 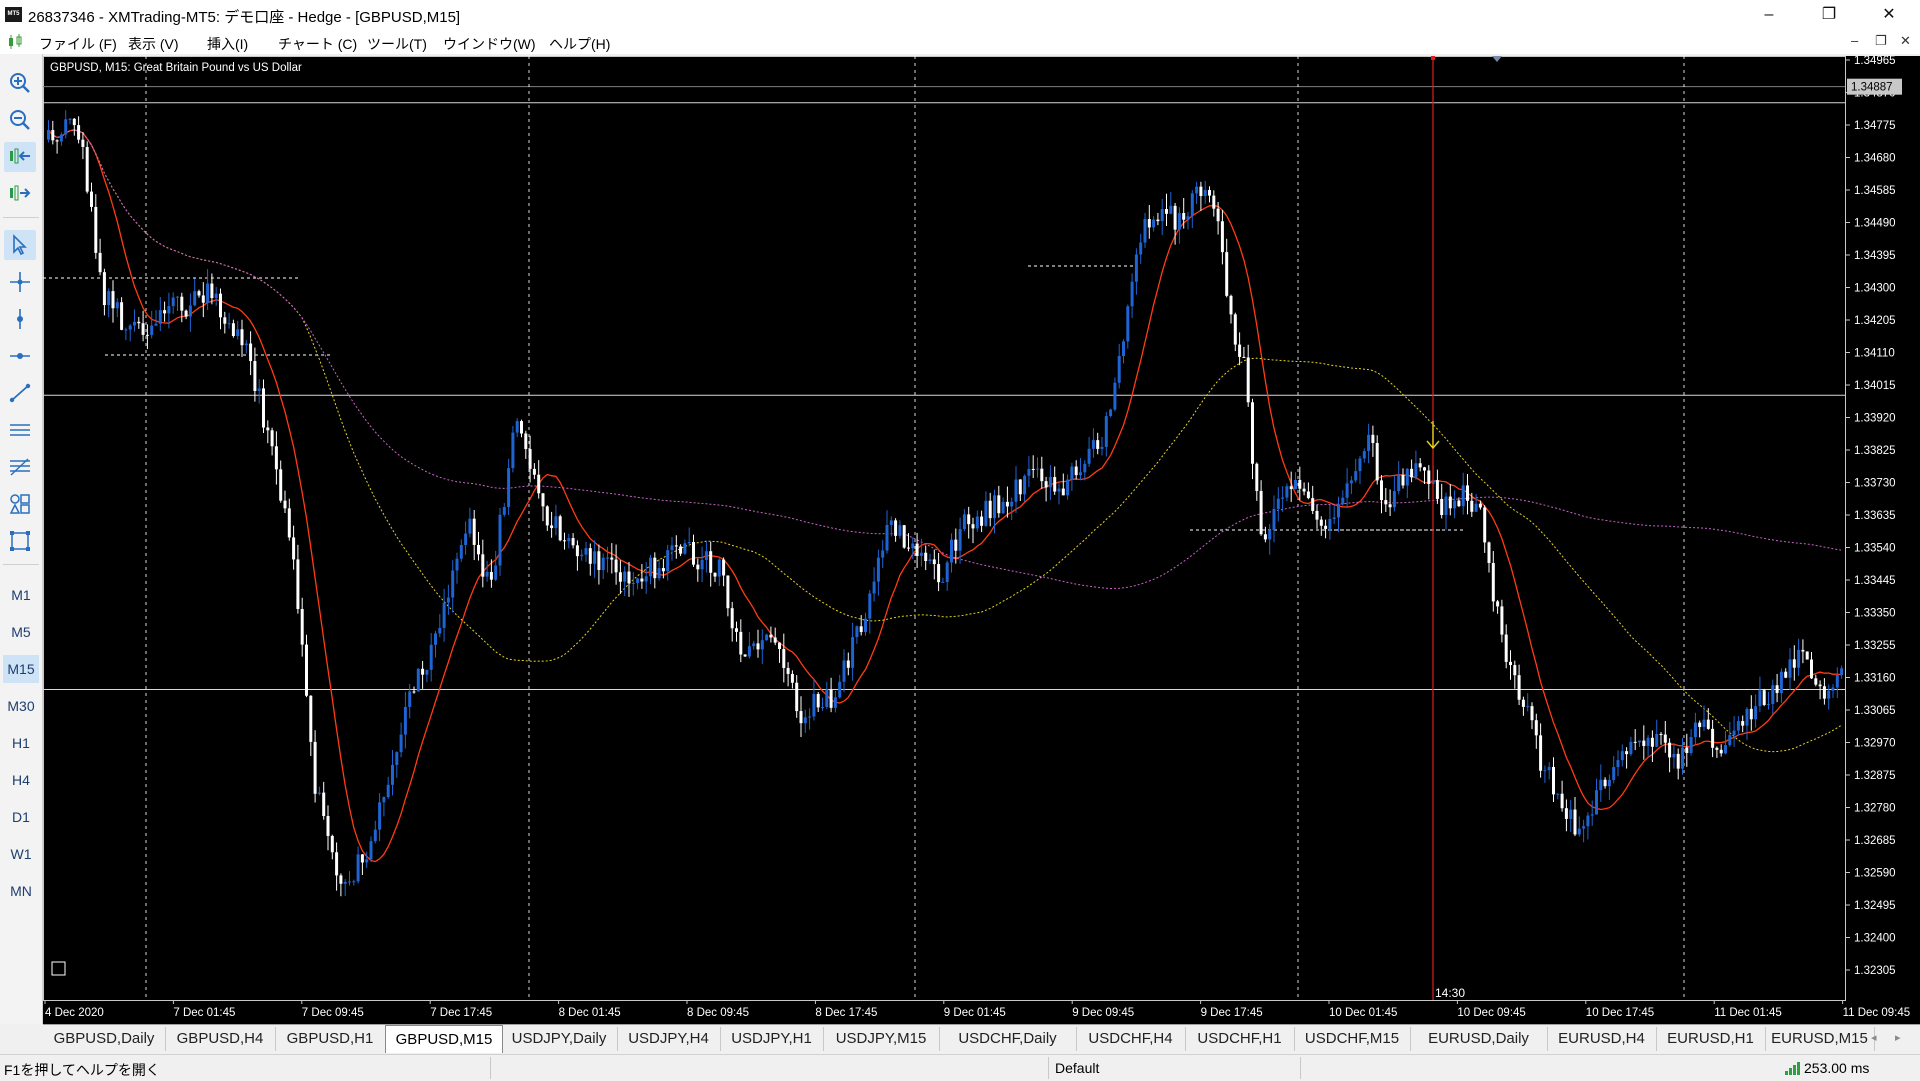 What do you see at coordinates (20, 282) in the screenshot?
I see `crosshair-icon` at bounding box center [20, 282].